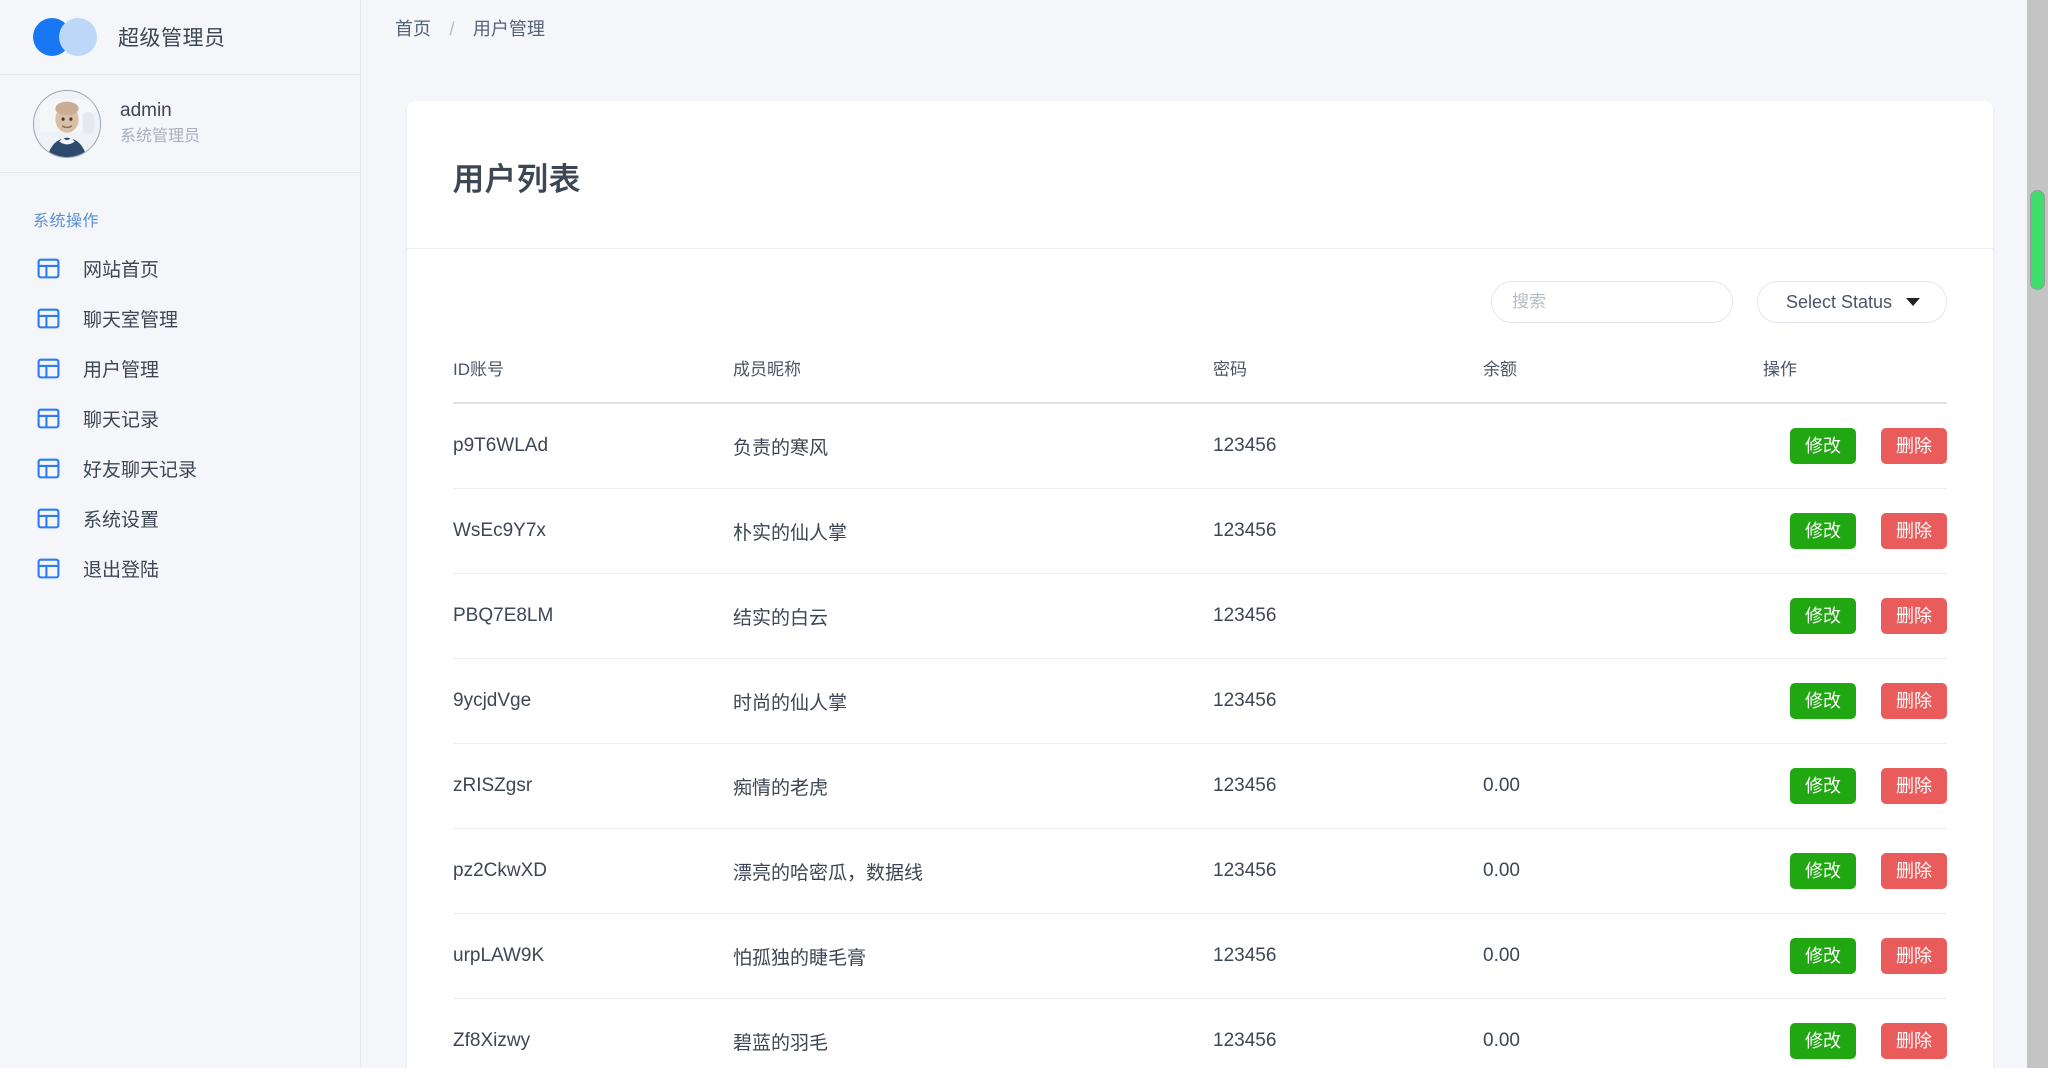 The image size is (2048, 1068). I want to click on user-avatar-photo-icon, so click(67, 123).